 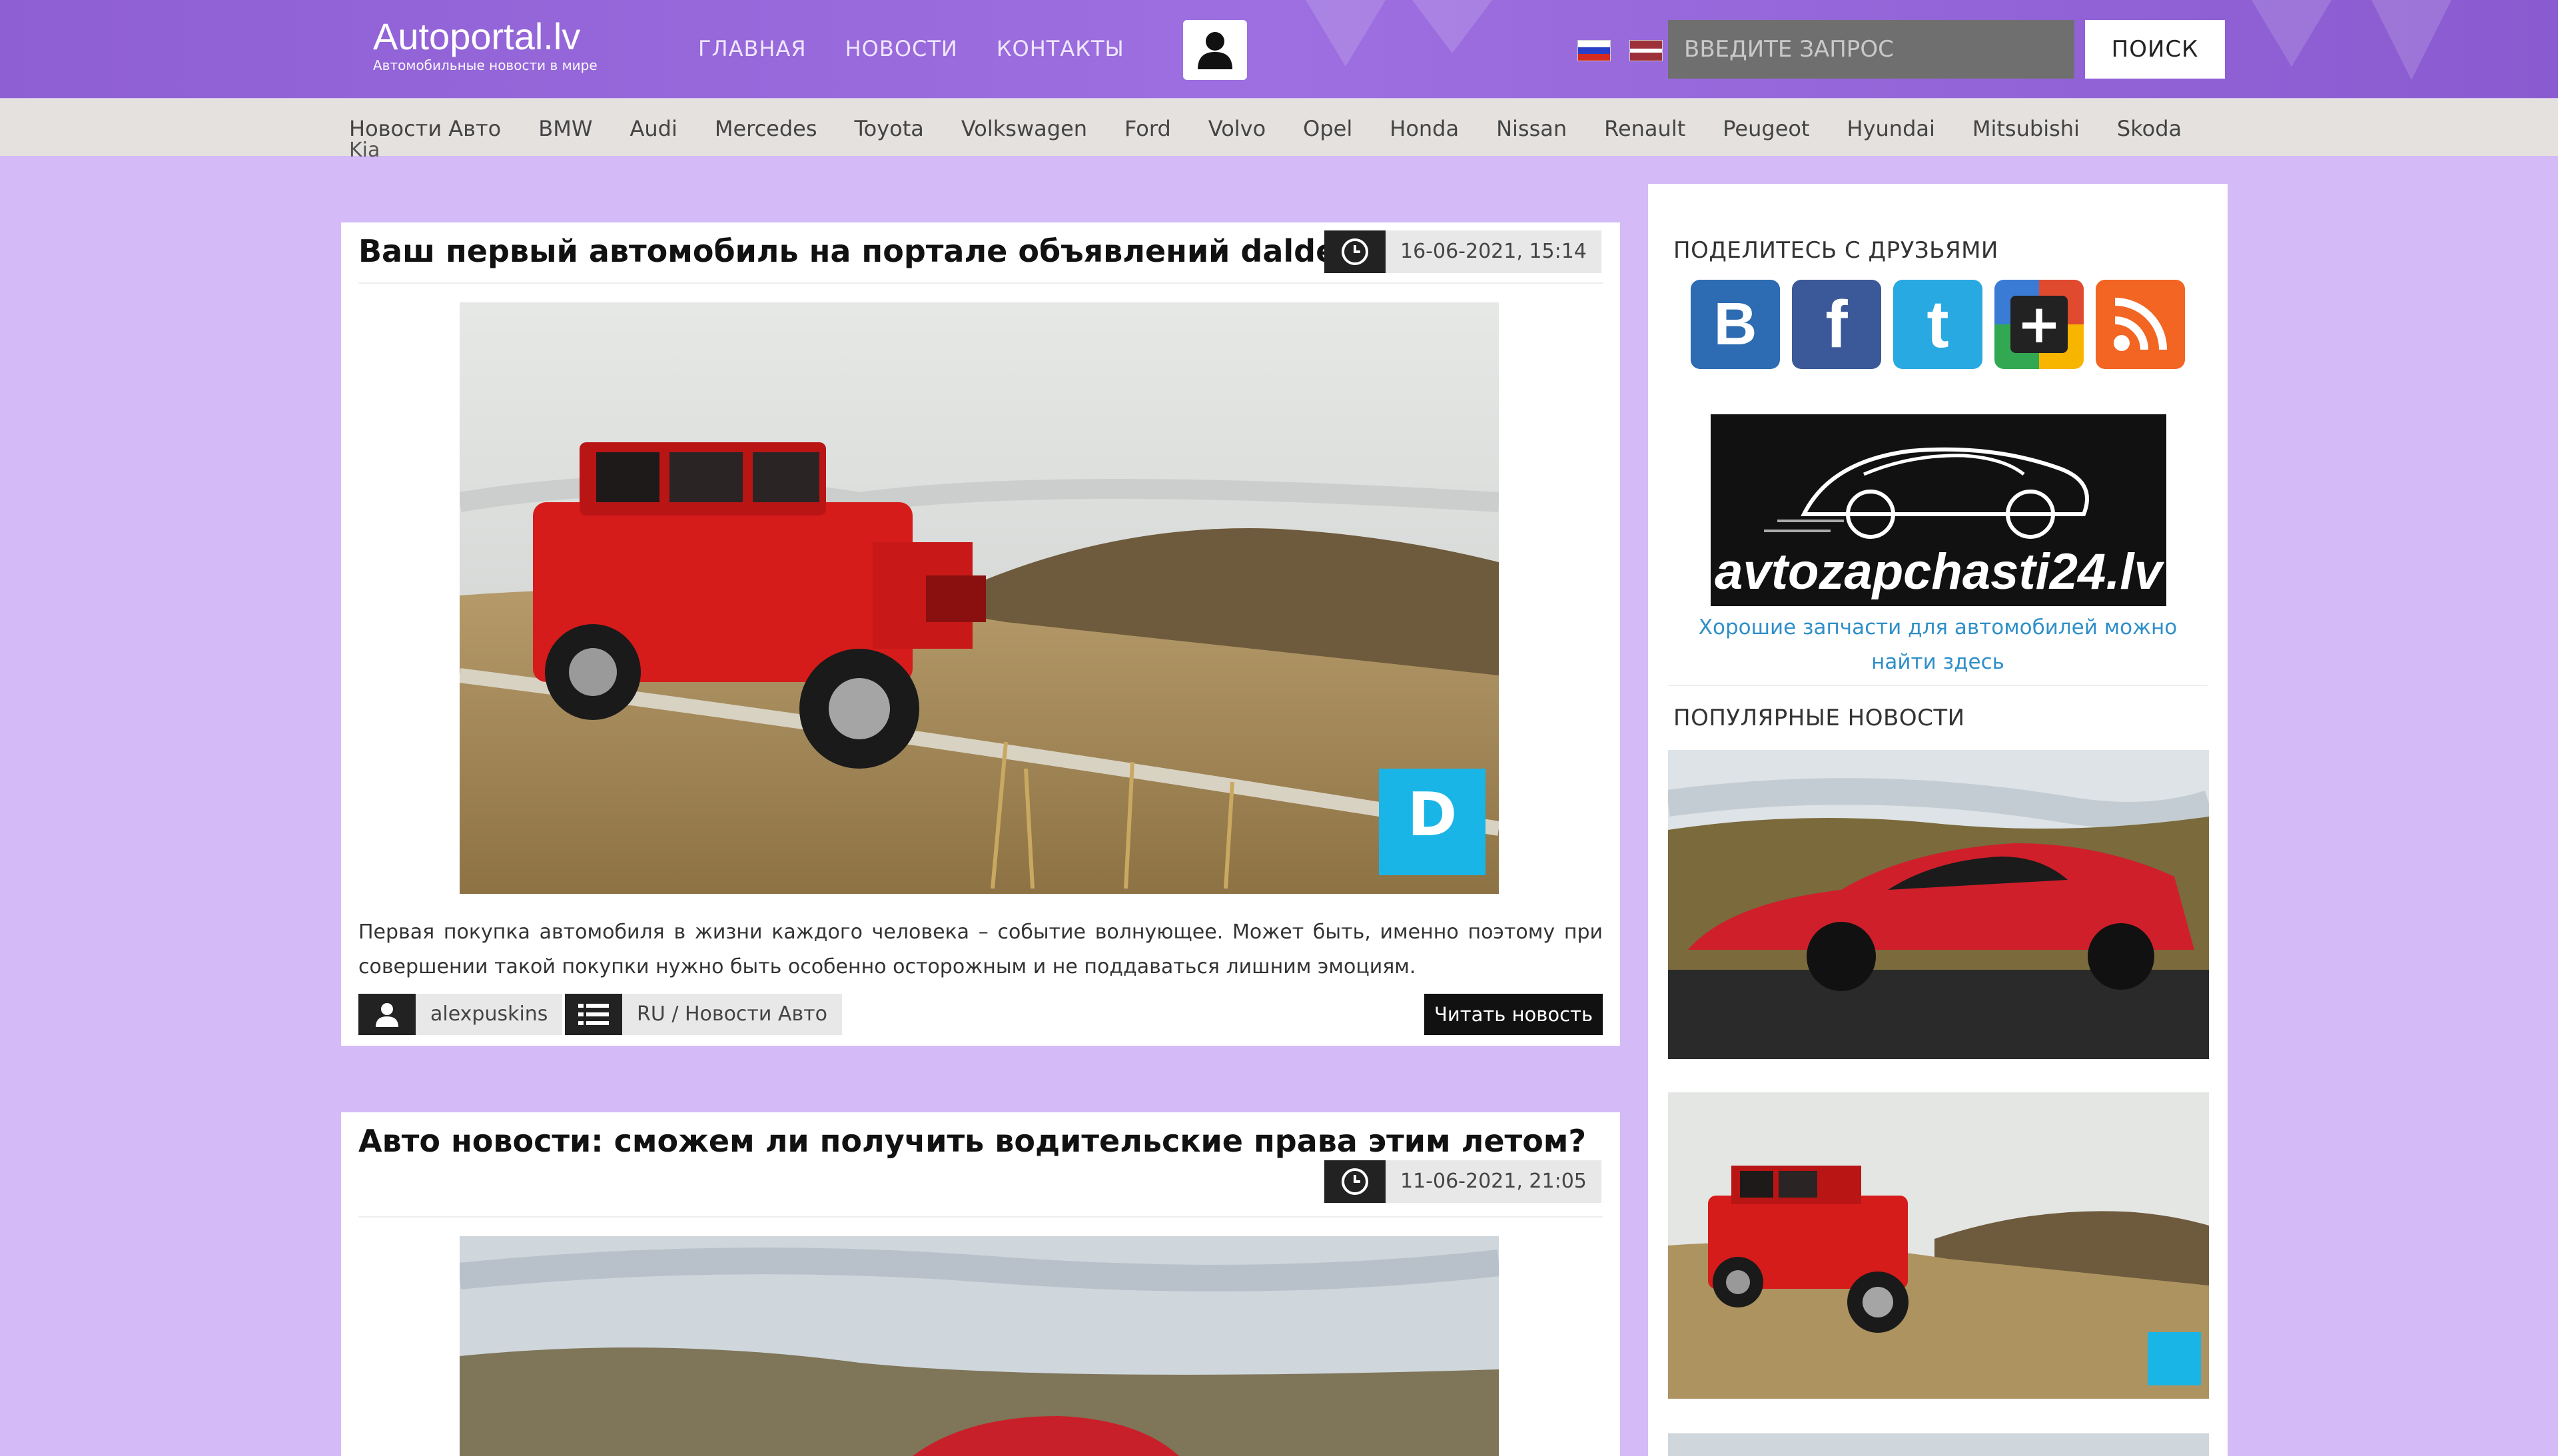 I want to click on logo-title: Autoportal.lv, so click(x=477, y=36).